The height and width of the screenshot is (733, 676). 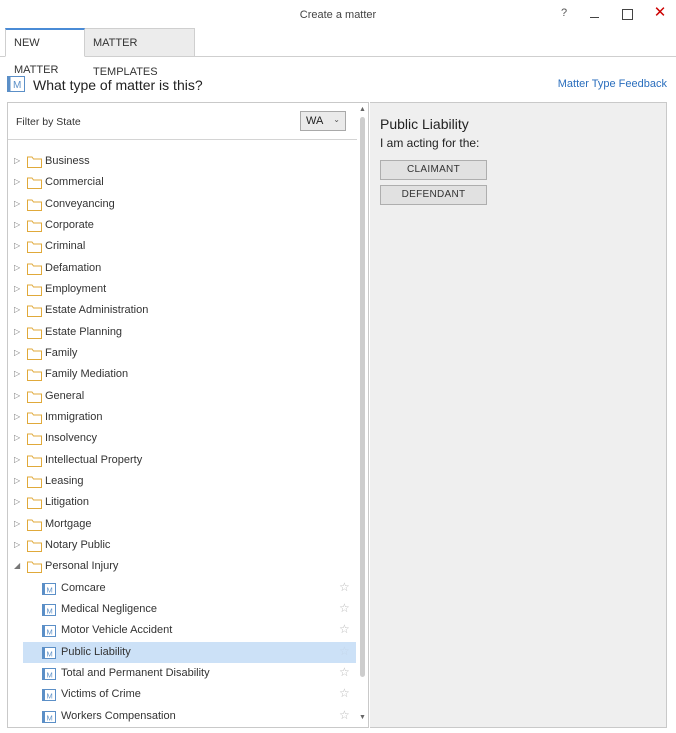 I want to click on tree-scrollbar: ▲ ▼, so click(x=362, y=415).